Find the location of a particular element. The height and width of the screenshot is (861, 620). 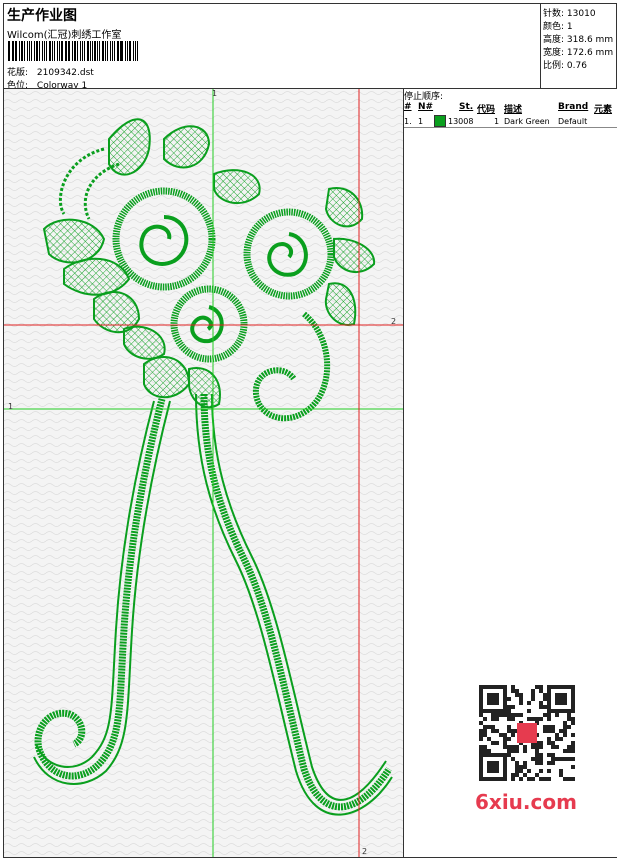

col-brand: Brand is located at coordinates (573, 107).